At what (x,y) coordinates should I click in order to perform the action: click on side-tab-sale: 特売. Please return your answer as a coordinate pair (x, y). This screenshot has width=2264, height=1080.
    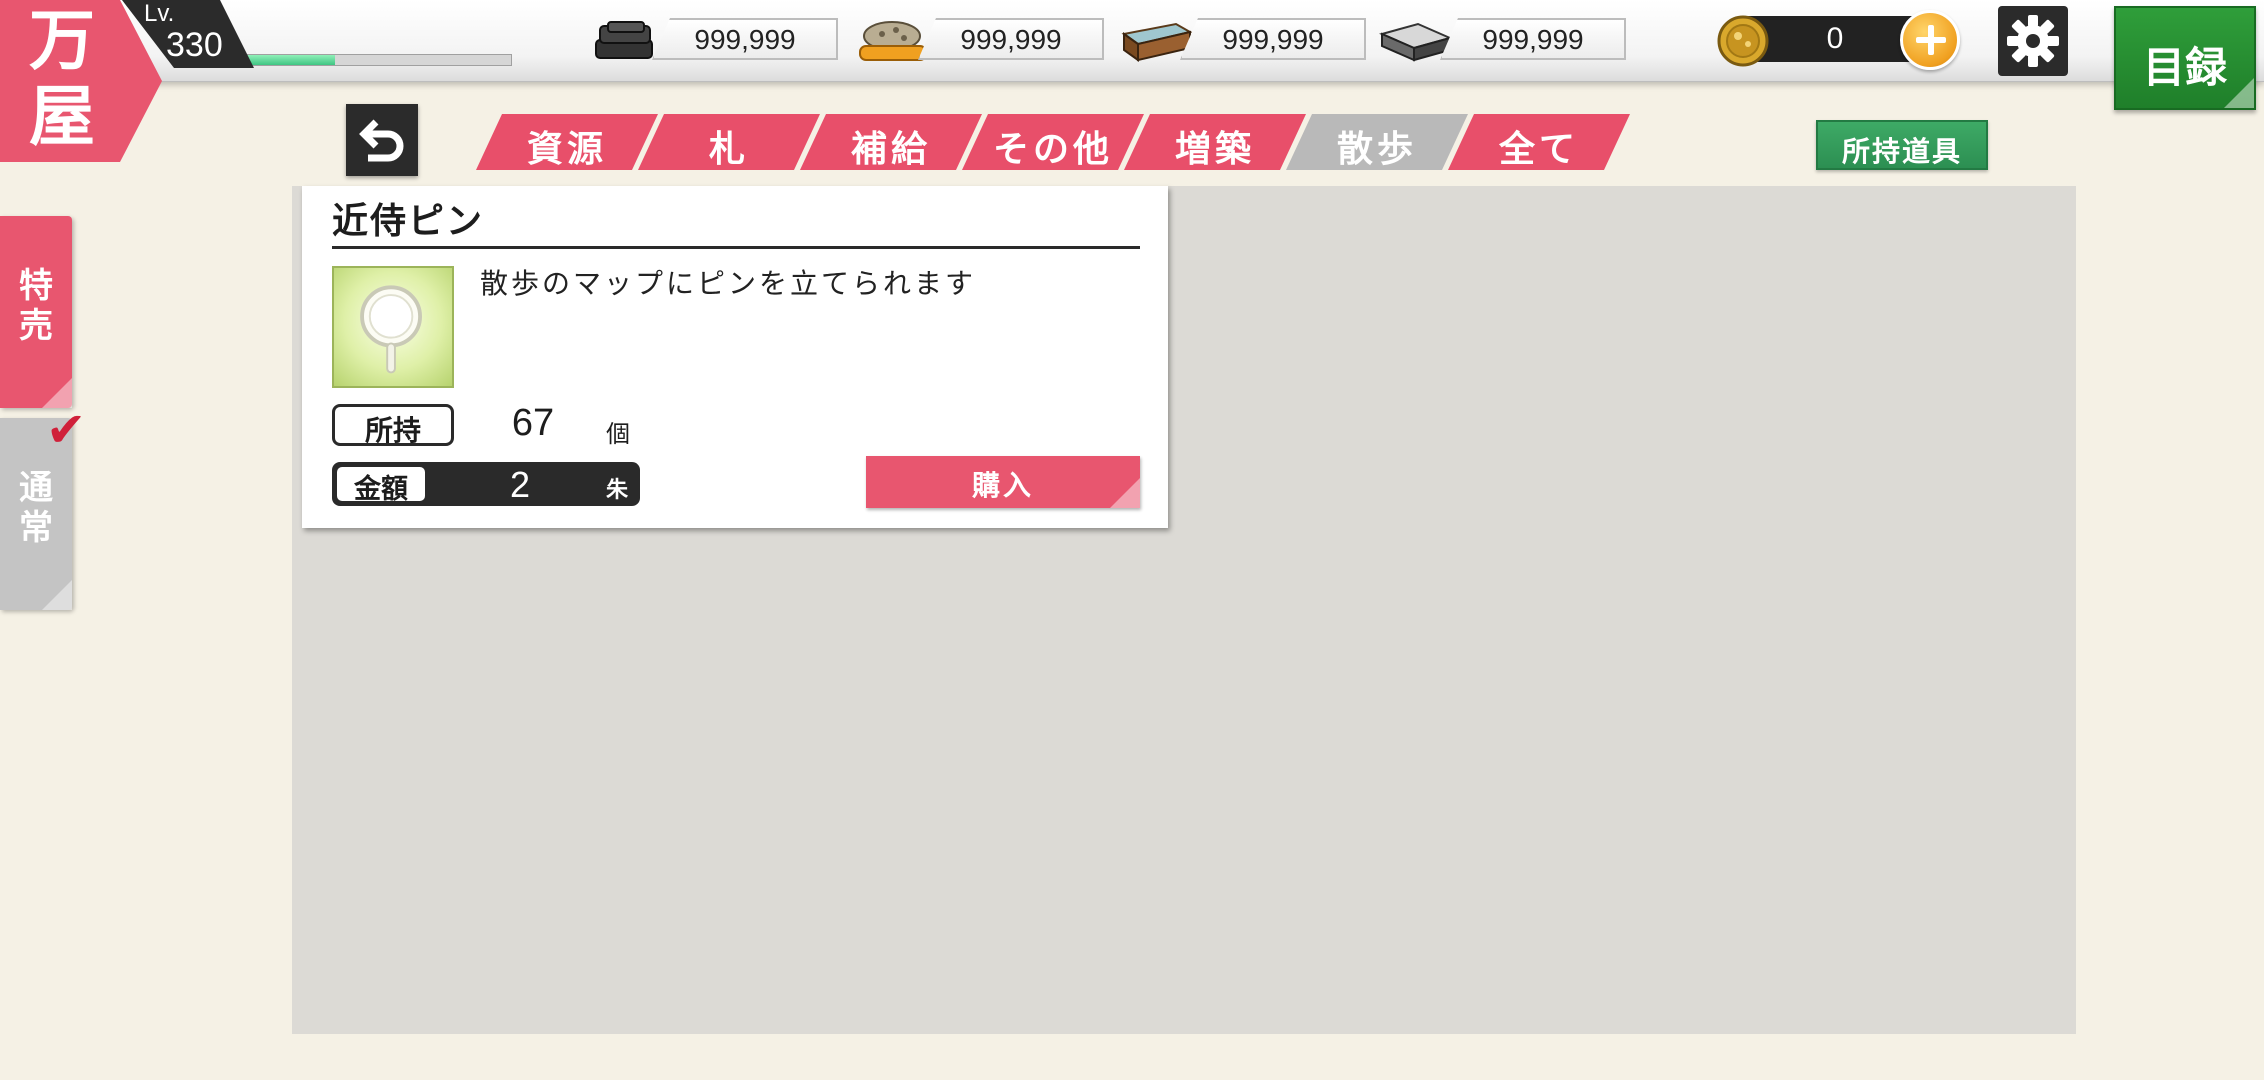
    Looking at the image, I should click on (36, 312).